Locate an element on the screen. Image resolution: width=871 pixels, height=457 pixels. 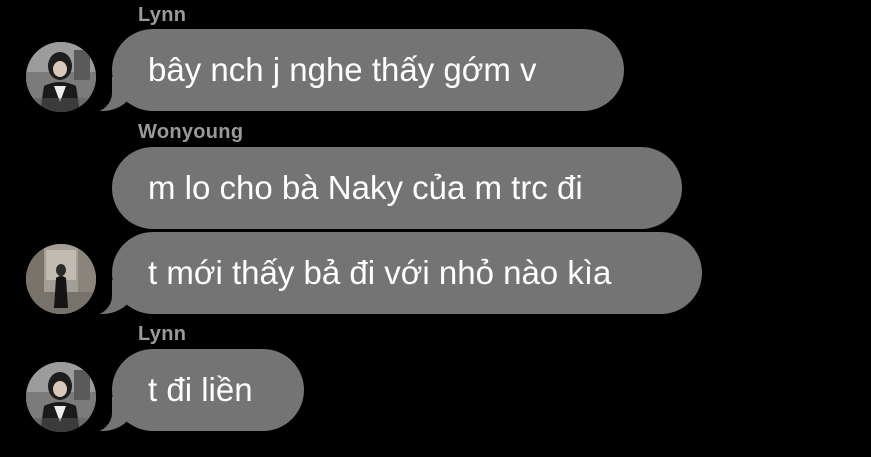
message-bubble: bây nch j nghe thấy gớm v is located at coordinates (351, 71).